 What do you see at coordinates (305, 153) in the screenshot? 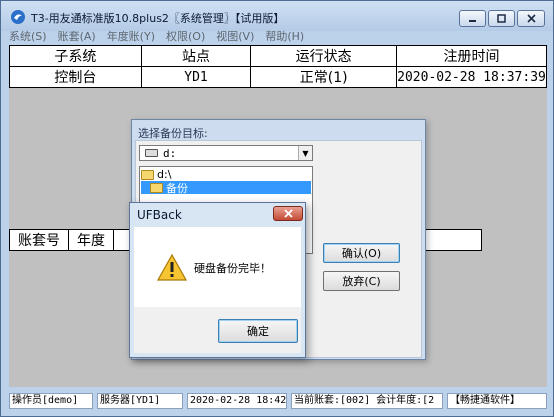
I see `chevron-down-icon: ▼` at bounding box center [305, 153].